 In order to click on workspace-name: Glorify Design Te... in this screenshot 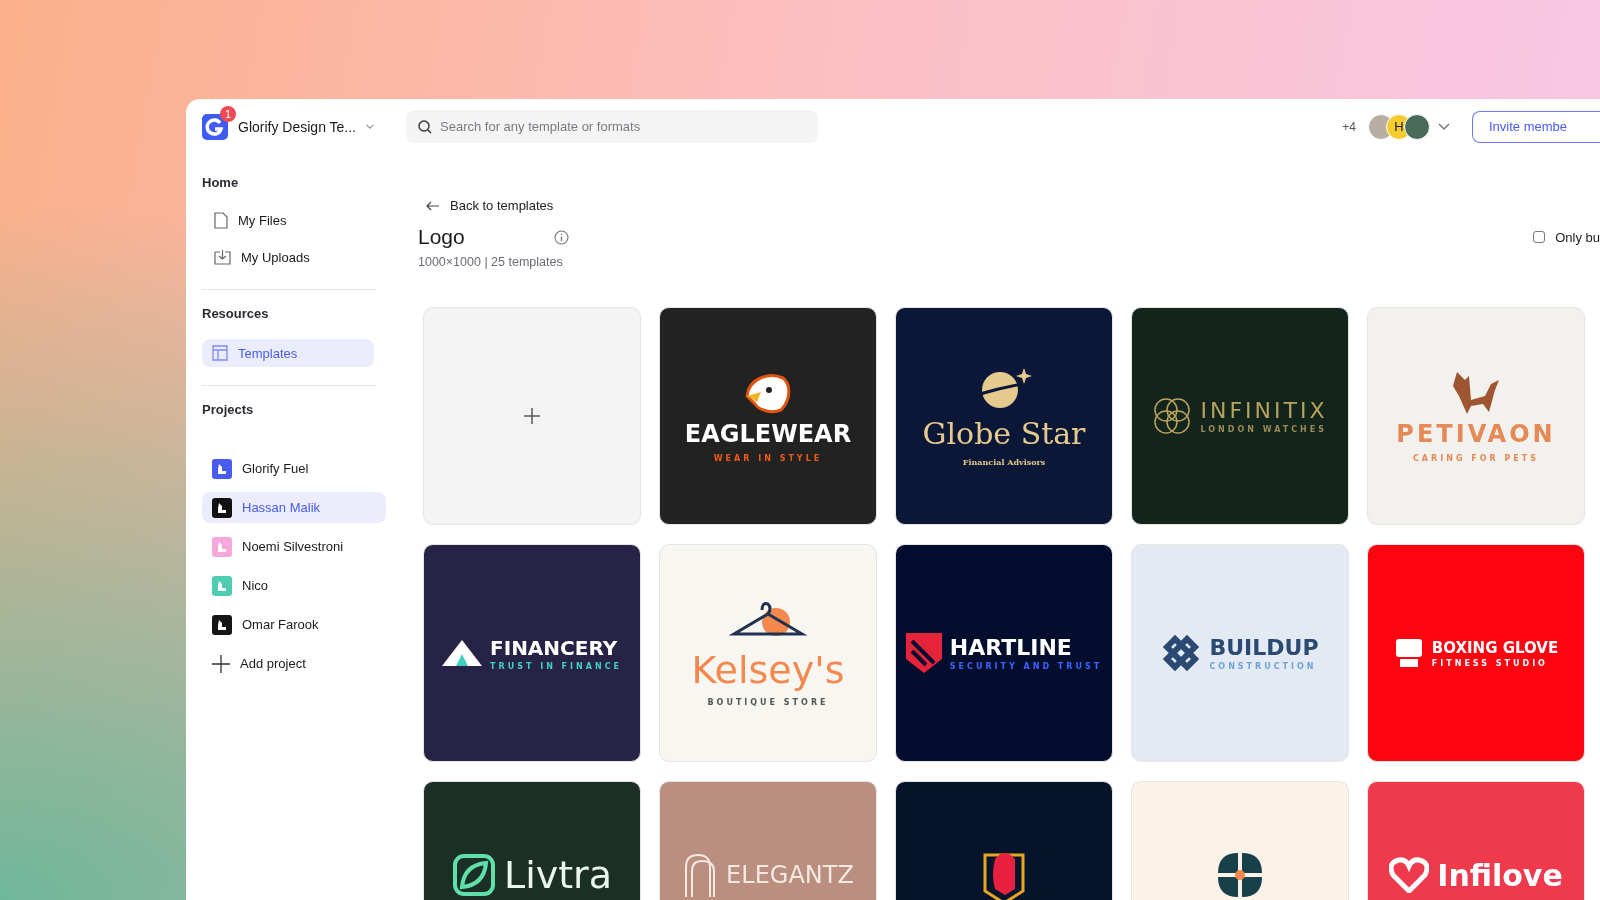, I will do `click(297, 127)`.